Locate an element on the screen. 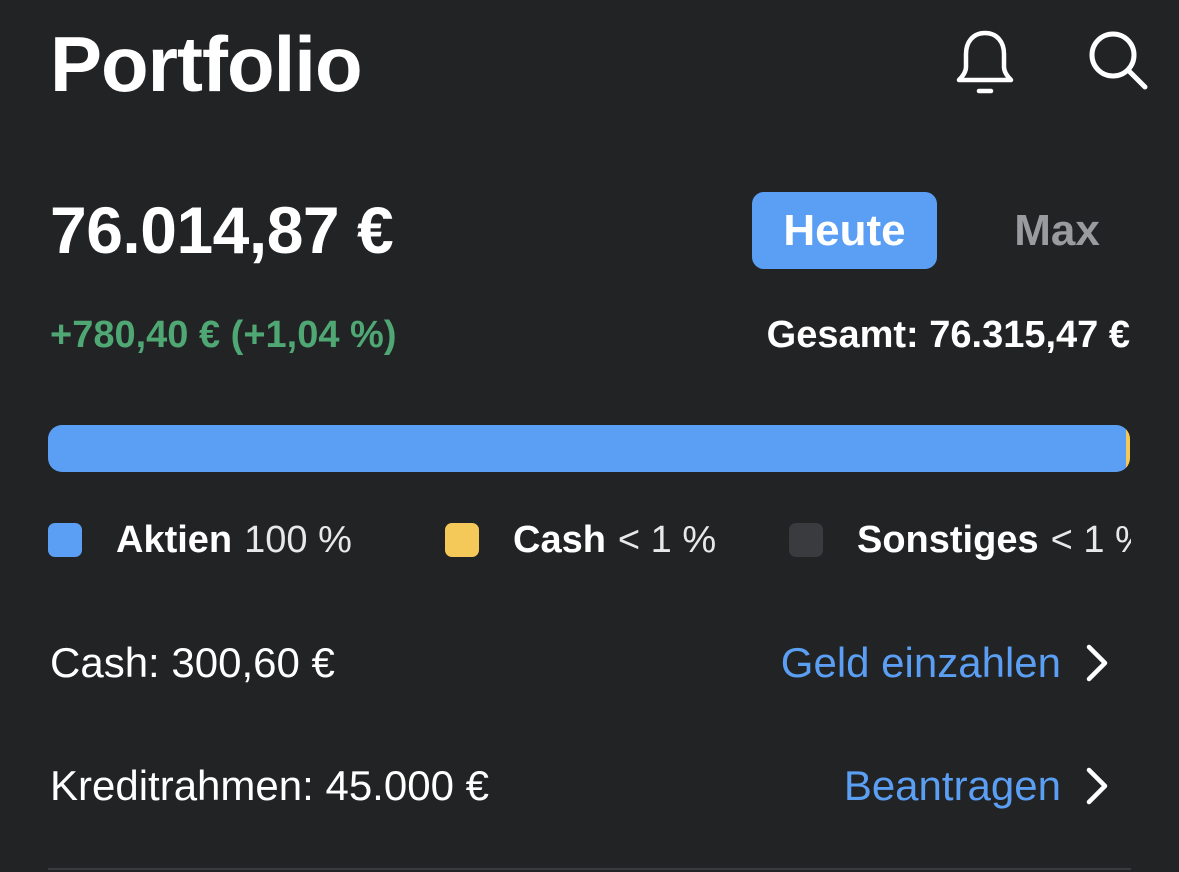 The width and height of the screenshot is (1179, 872). legend-swatch-sonstiges is located at coordinates (806, 540).